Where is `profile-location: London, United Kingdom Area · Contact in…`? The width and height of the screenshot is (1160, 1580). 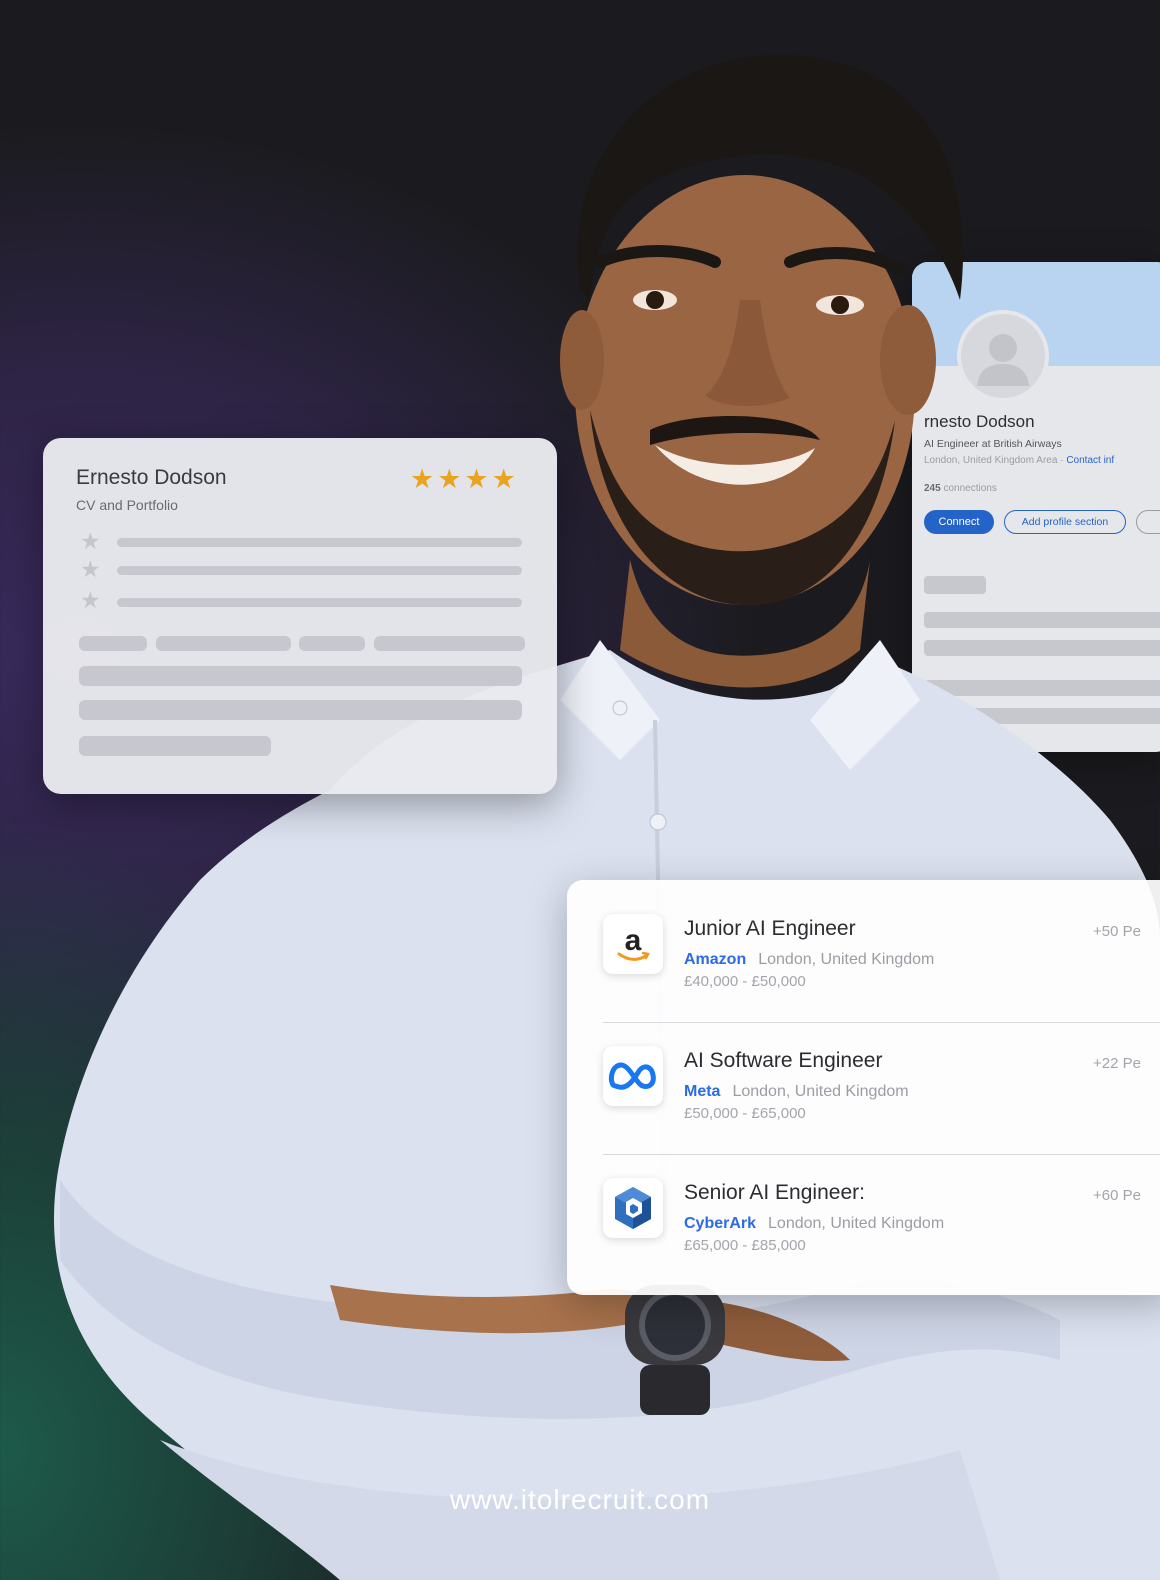
profile-location: London, United Kingdom Area · Contact in… is located at coordinates (1019, 460).